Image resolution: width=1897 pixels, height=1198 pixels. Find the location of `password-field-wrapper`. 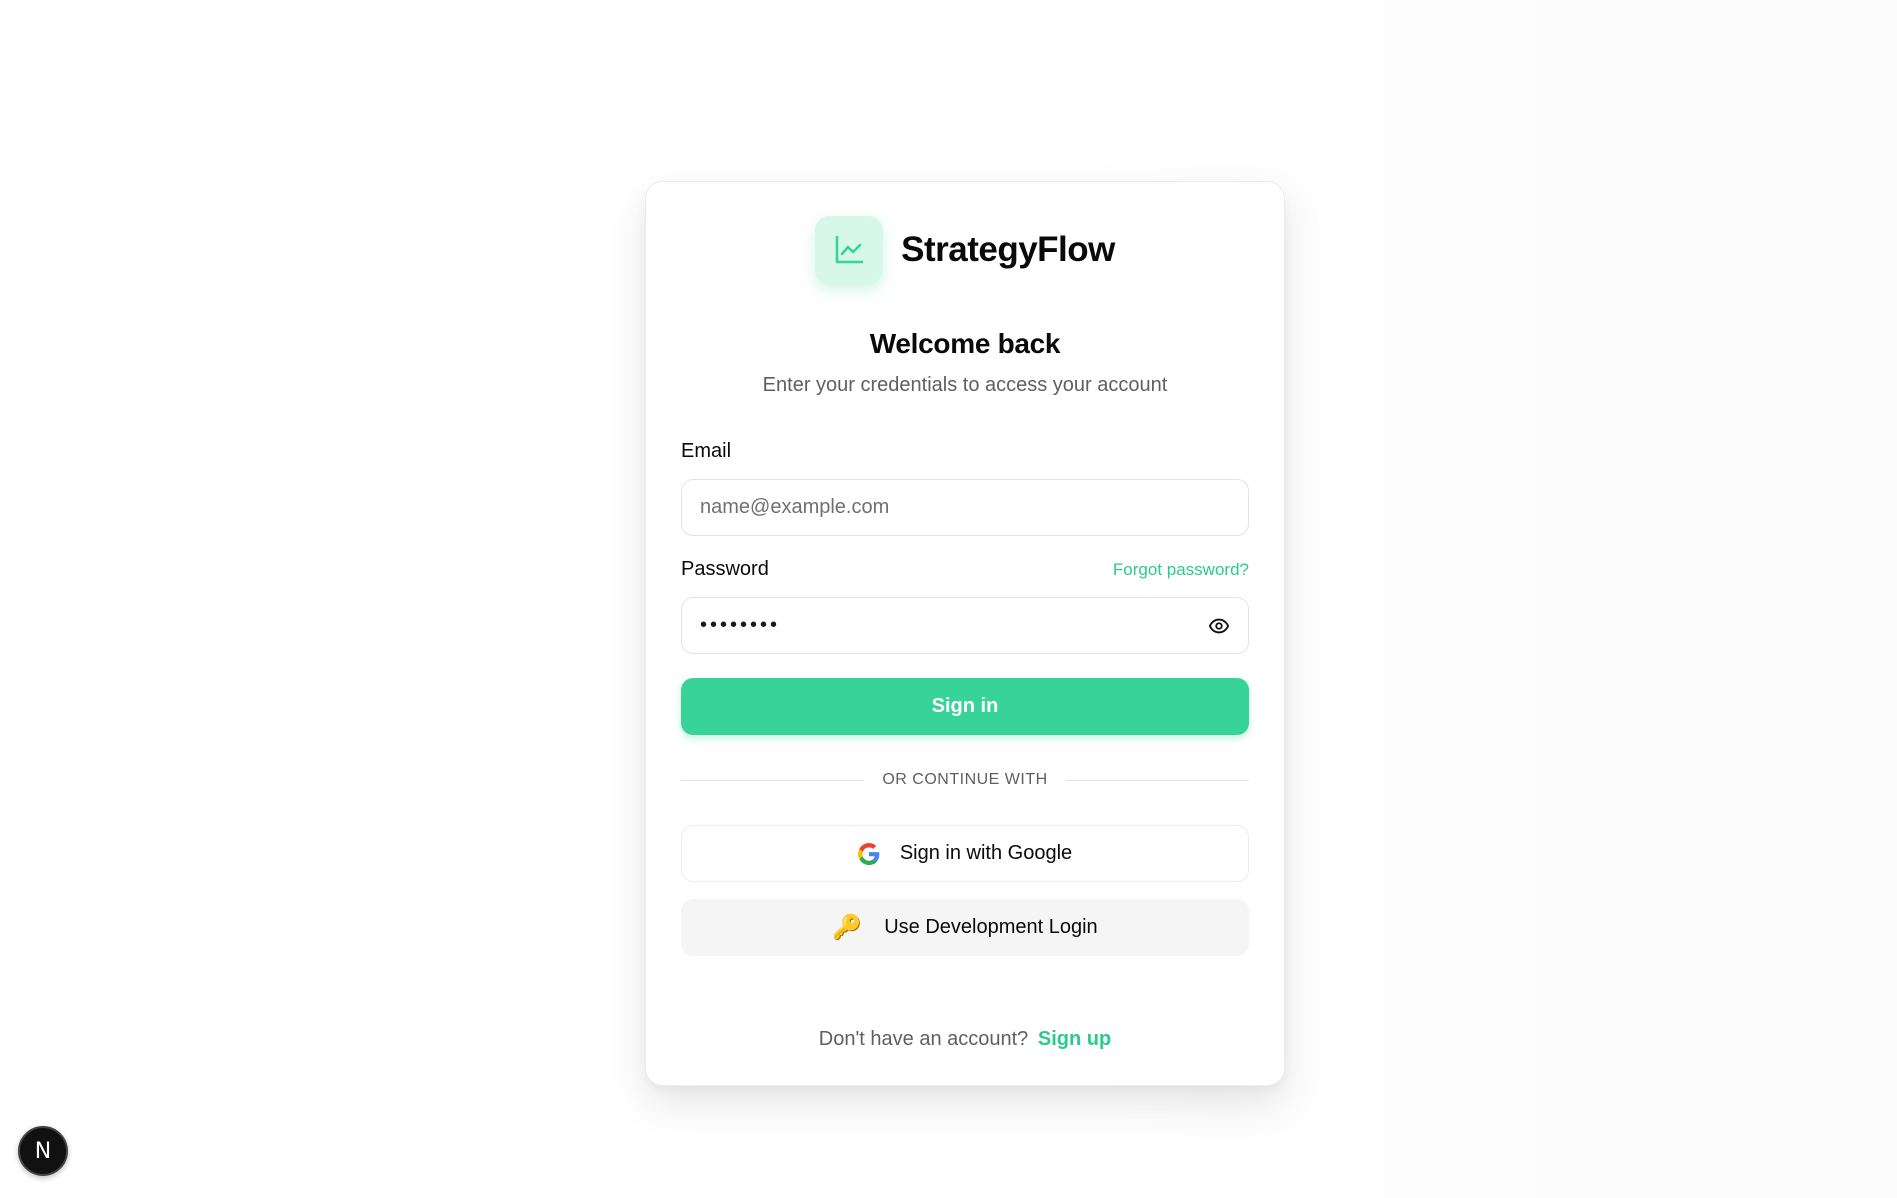

password-field-wrapper is located at coordinates (965, 625).